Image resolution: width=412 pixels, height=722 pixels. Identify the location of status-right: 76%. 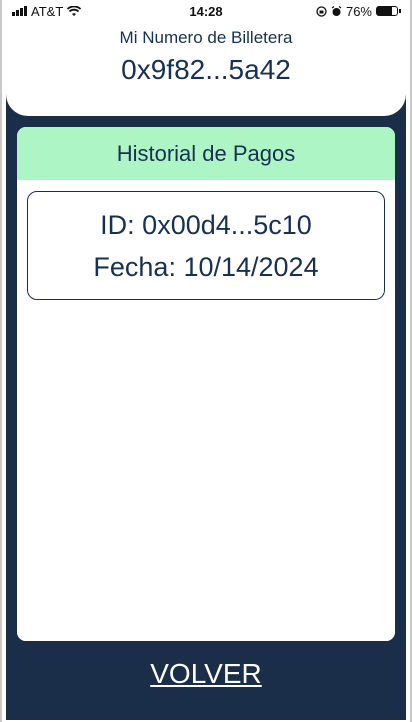
(358, 11).